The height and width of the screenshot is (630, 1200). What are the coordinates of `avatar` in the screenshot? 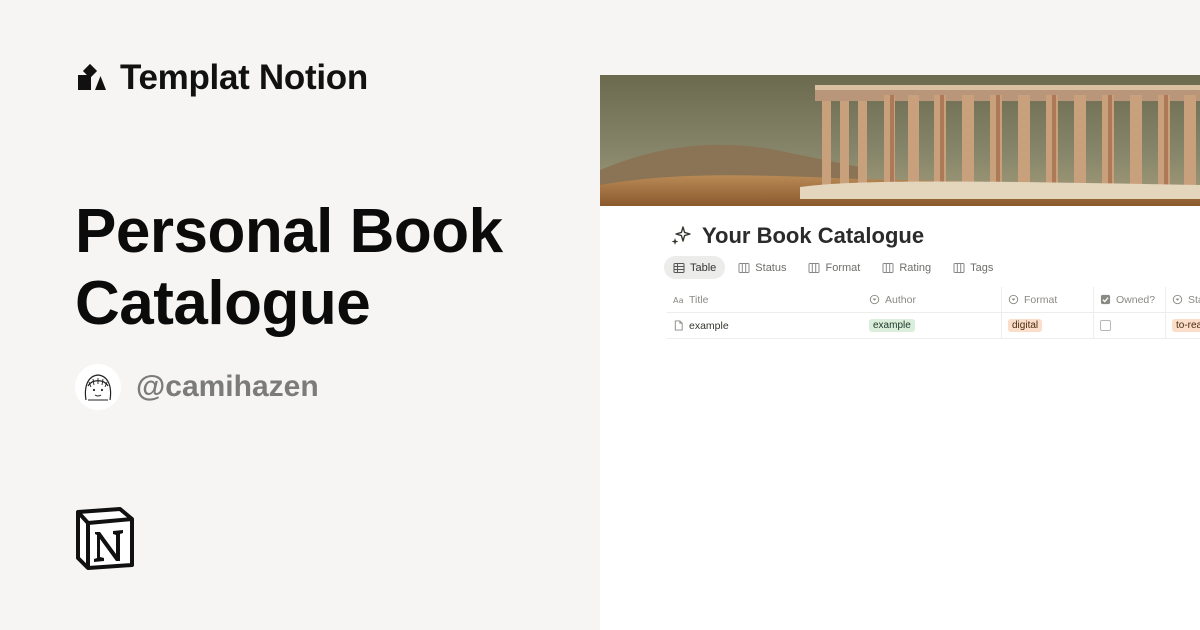 It's located at (98, 387).